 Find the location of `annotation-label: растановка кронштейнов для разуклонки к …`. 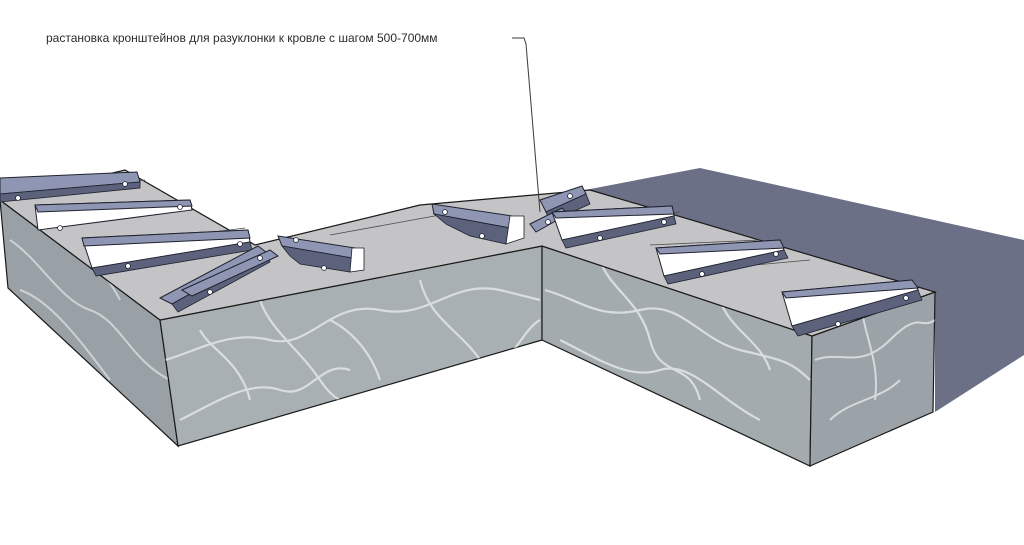

annotation-label: растановка кронштейнов для разуклонки к … is located at coordinates (242, 38).